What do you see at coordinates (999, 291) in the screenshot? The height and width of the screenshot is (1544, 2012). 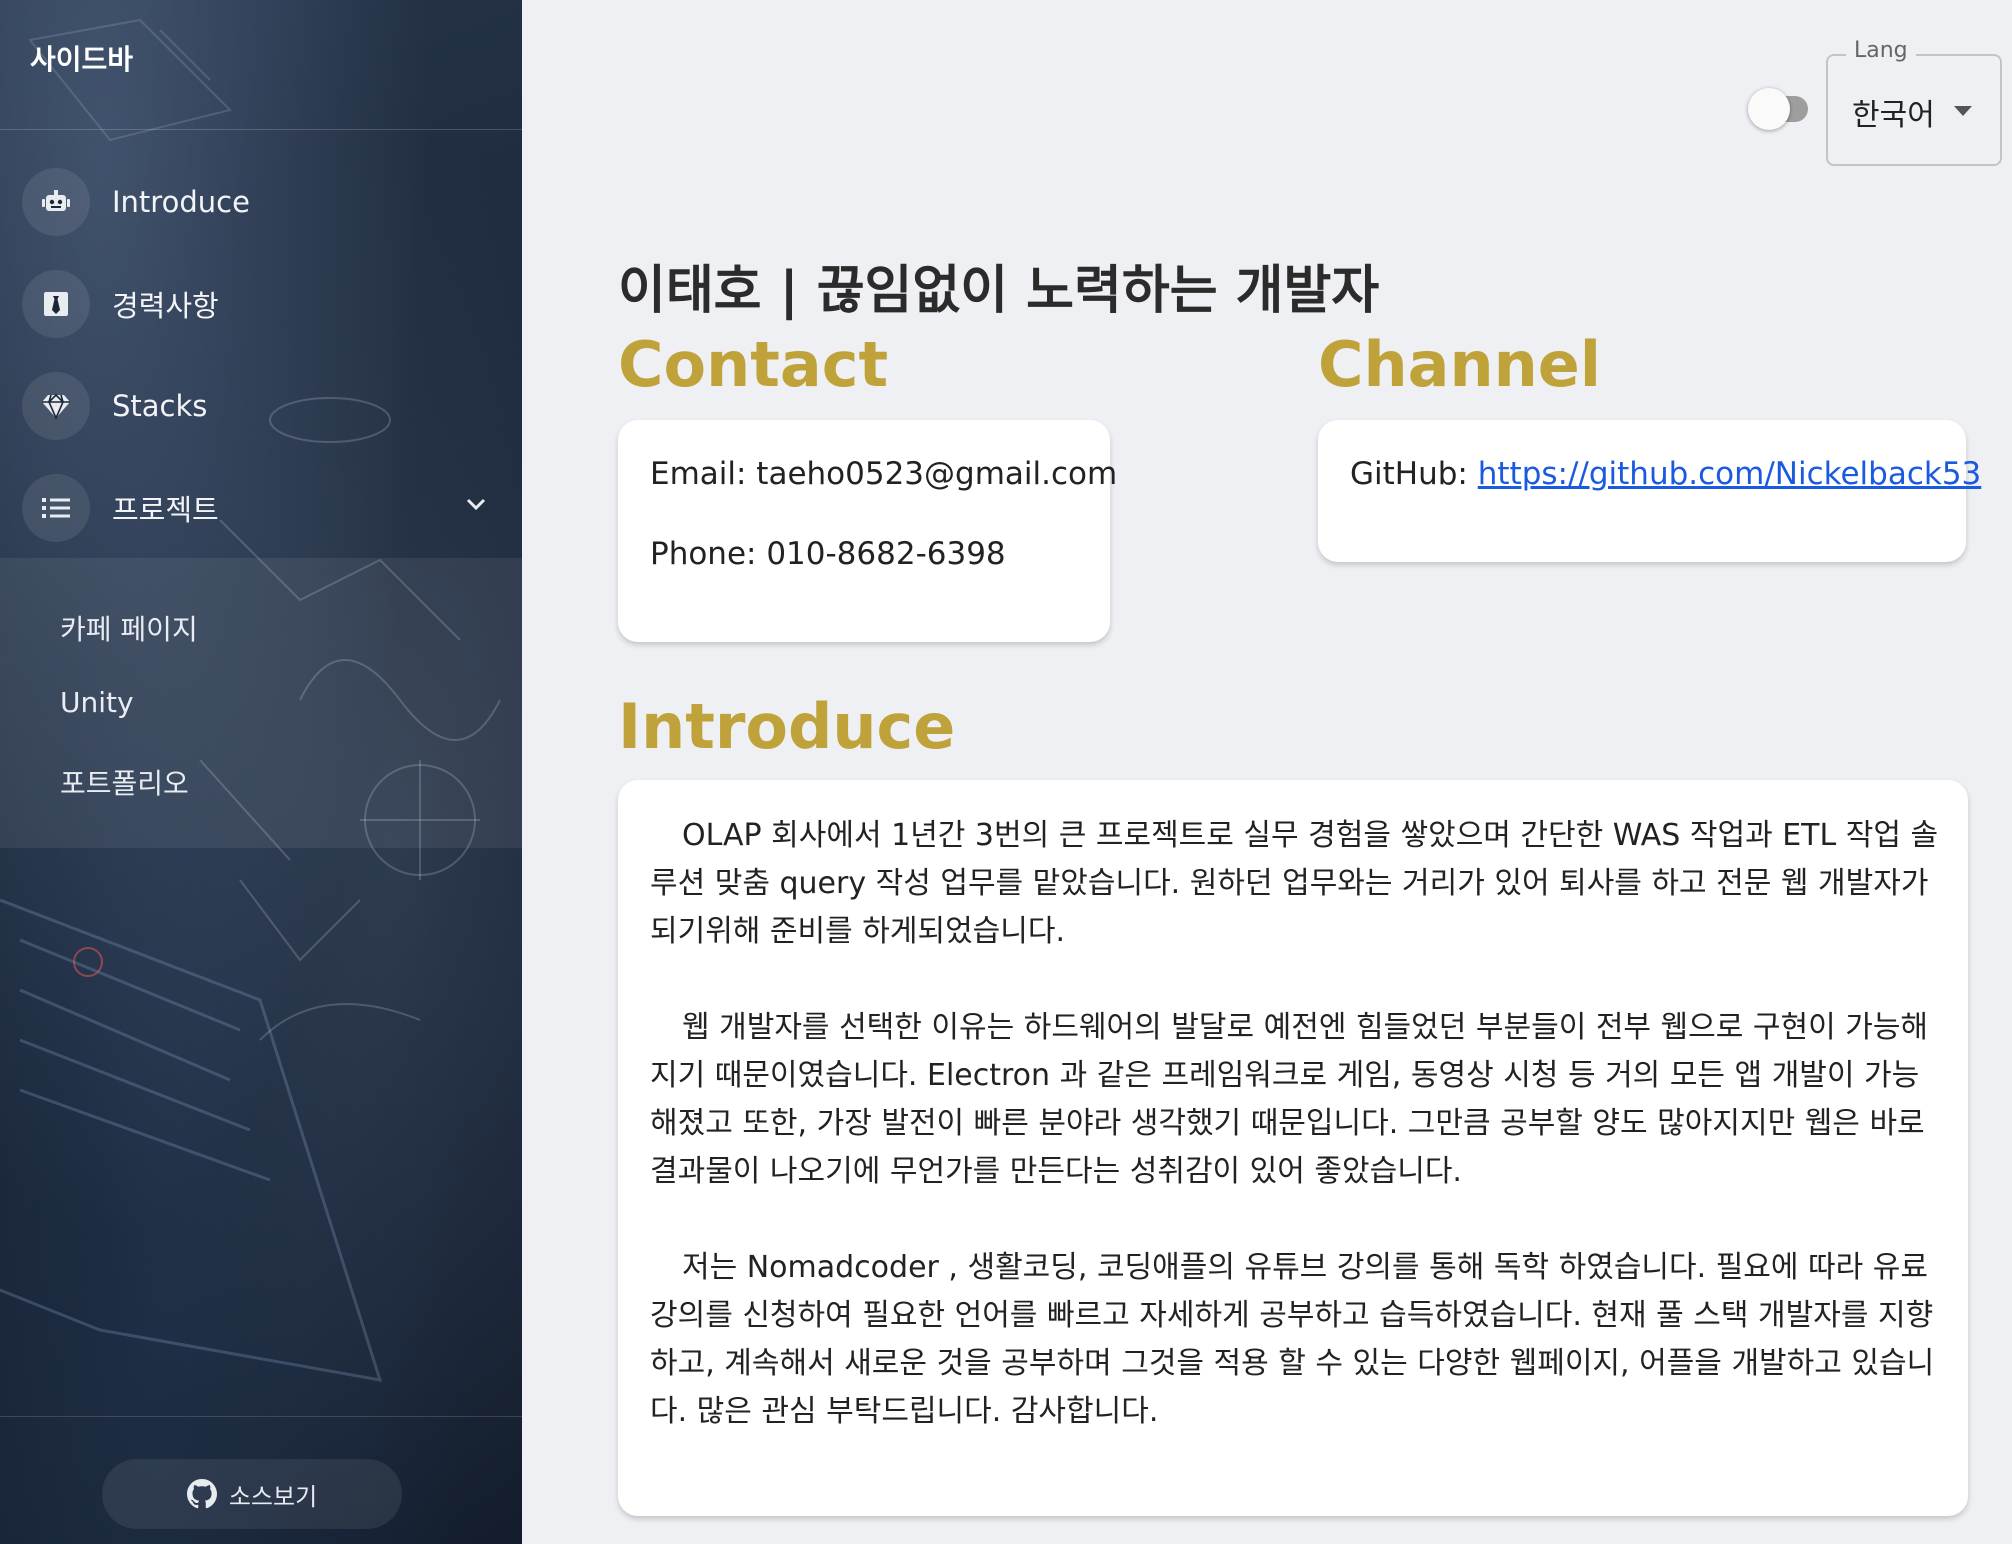 I see `page-title: 이태호 | 끊임없이 노력하는 개발자` at bounding box center [999, 291].